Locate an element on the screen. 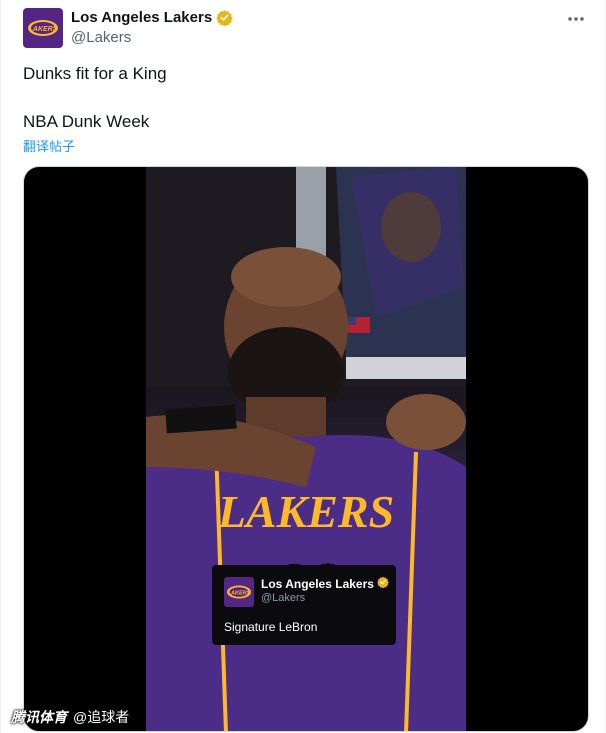 Image resolution: width=606 pixels, height=733 pixels. author-display-name: Los Angeles Lakers is located at coordinates (141, 17).